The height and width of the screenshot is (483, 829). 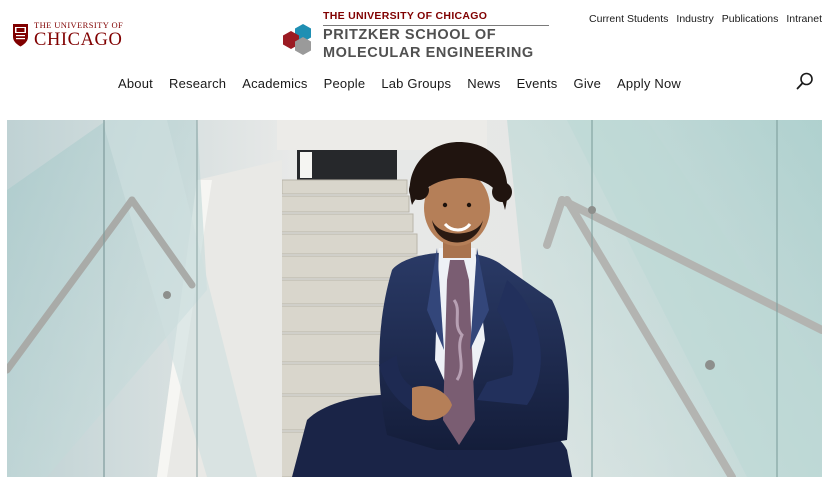 I want to click on university-logo: THE UNIVERSITY OF CHICAGO, so click(x=67, y=35).